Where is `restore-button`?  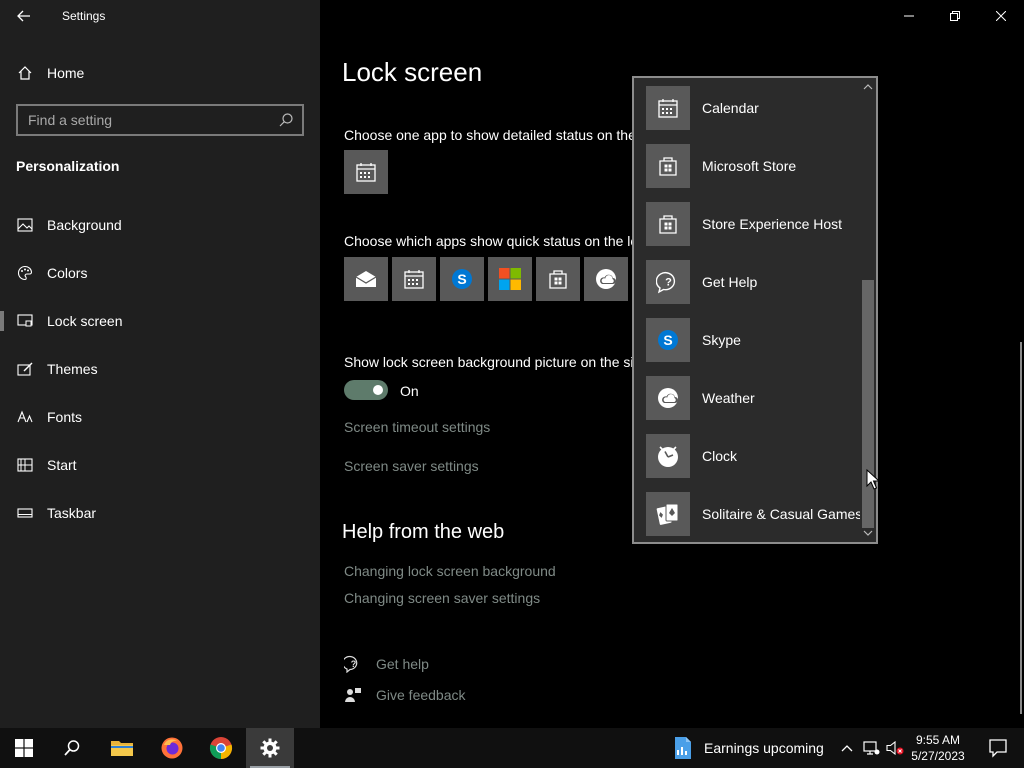
restore-button is located at coordinates (955, 16).